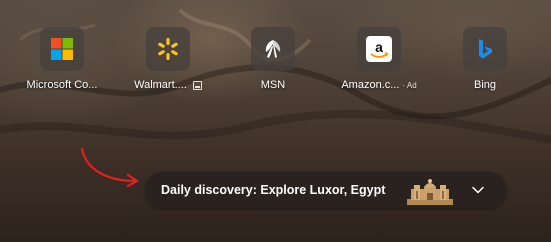 This screenshot has height=242, width=551. I want to click on tile-msn-label-row: MSN, so click(273, 85).